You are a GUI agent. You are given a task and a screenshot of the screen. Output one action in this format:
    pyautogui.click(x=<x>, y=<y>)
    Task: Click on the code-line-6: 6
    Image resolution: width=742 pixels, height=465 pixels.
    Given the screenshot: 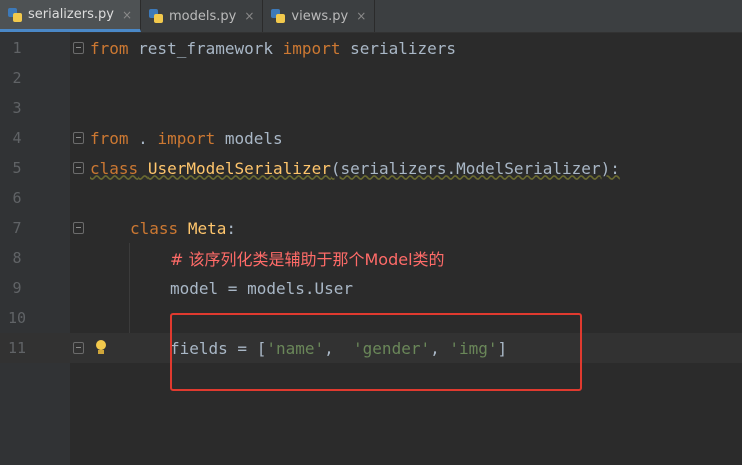 What is the action you would take?
    pyautogui.click(x=371, y=198)
    